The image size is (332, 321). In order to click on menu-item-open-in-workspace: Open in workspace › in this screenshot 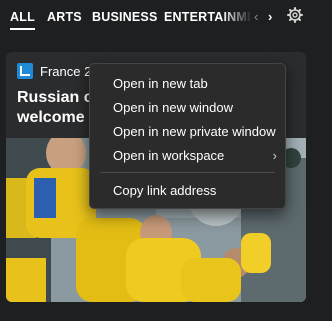, I will do `click(187, 156)`.